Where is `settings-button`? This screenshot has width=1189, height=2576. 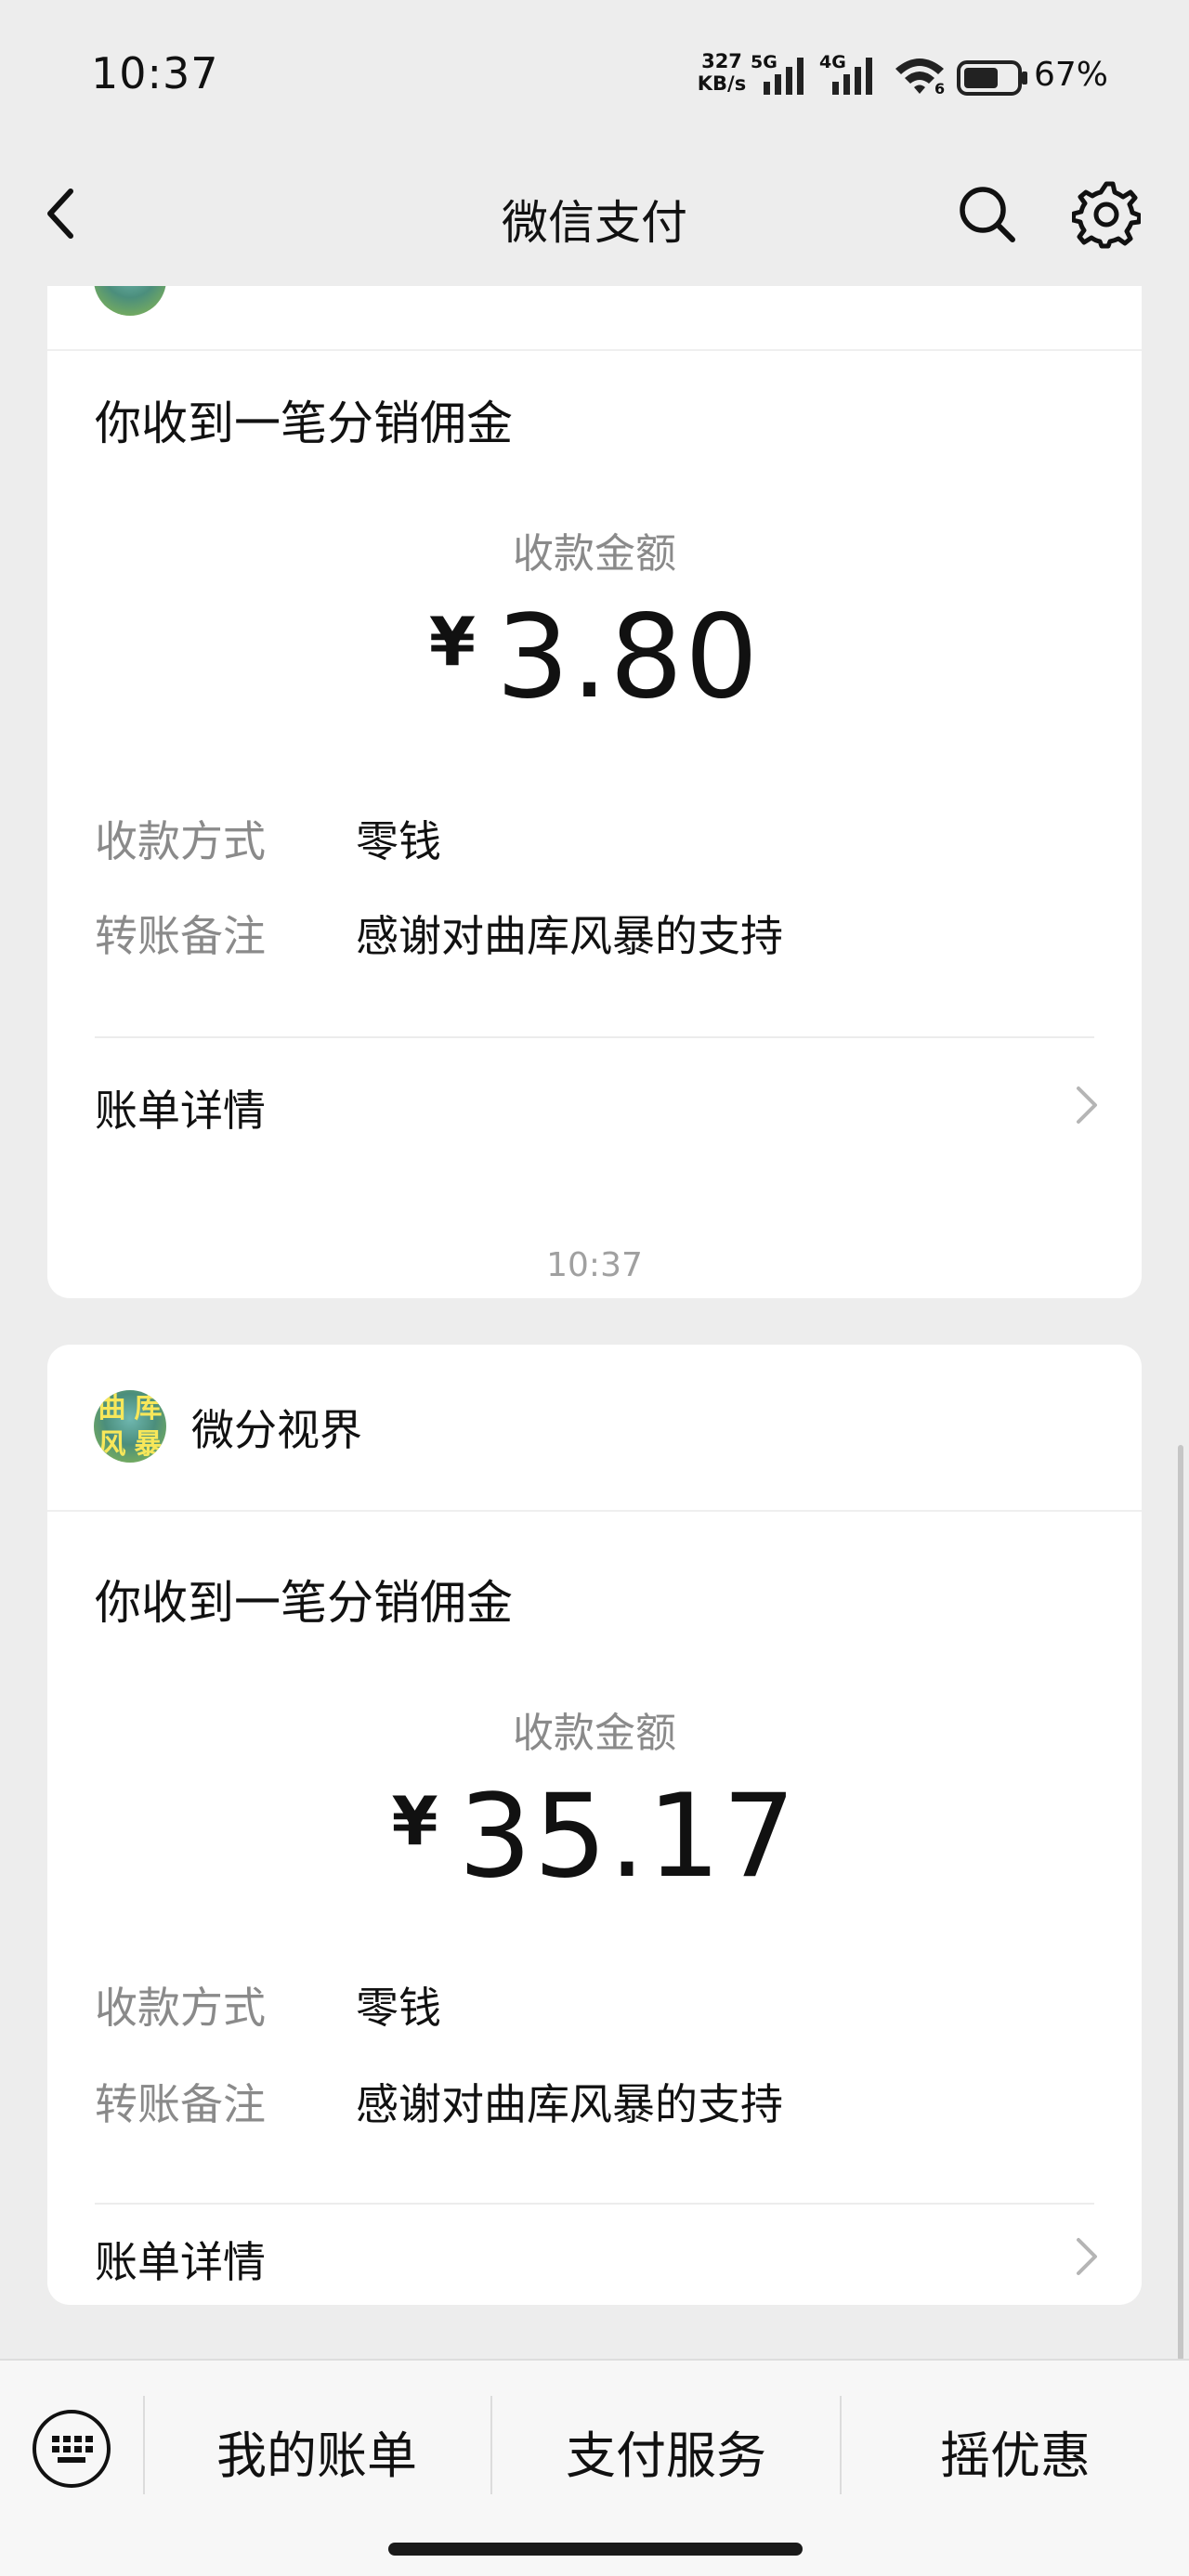 settings-button is located at coordinates (1106, 216).